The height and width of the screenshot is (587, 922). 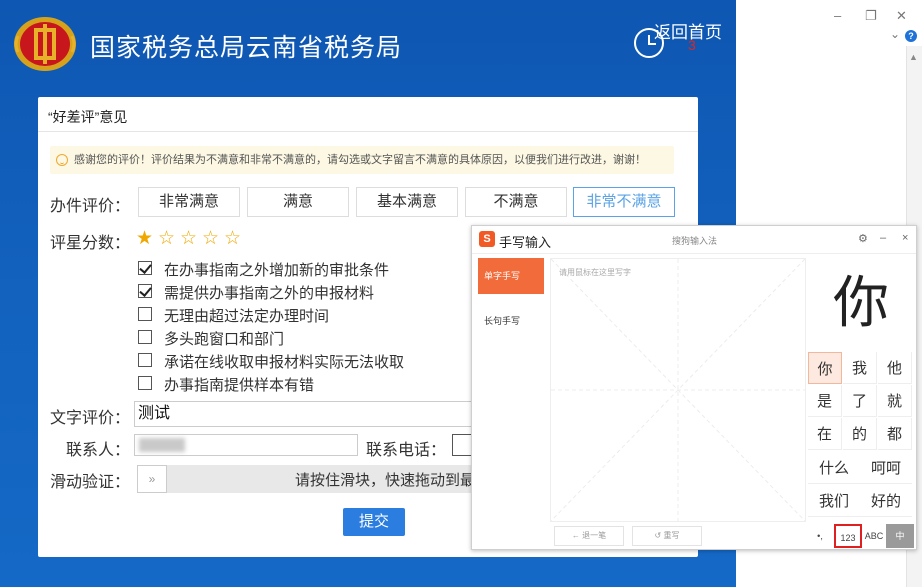 What do you see at coordinates (277, 270) in the screenshot?
I see `reason-label: 在办事指南之外增加新的审批条件` at bounding box center [277, 270].